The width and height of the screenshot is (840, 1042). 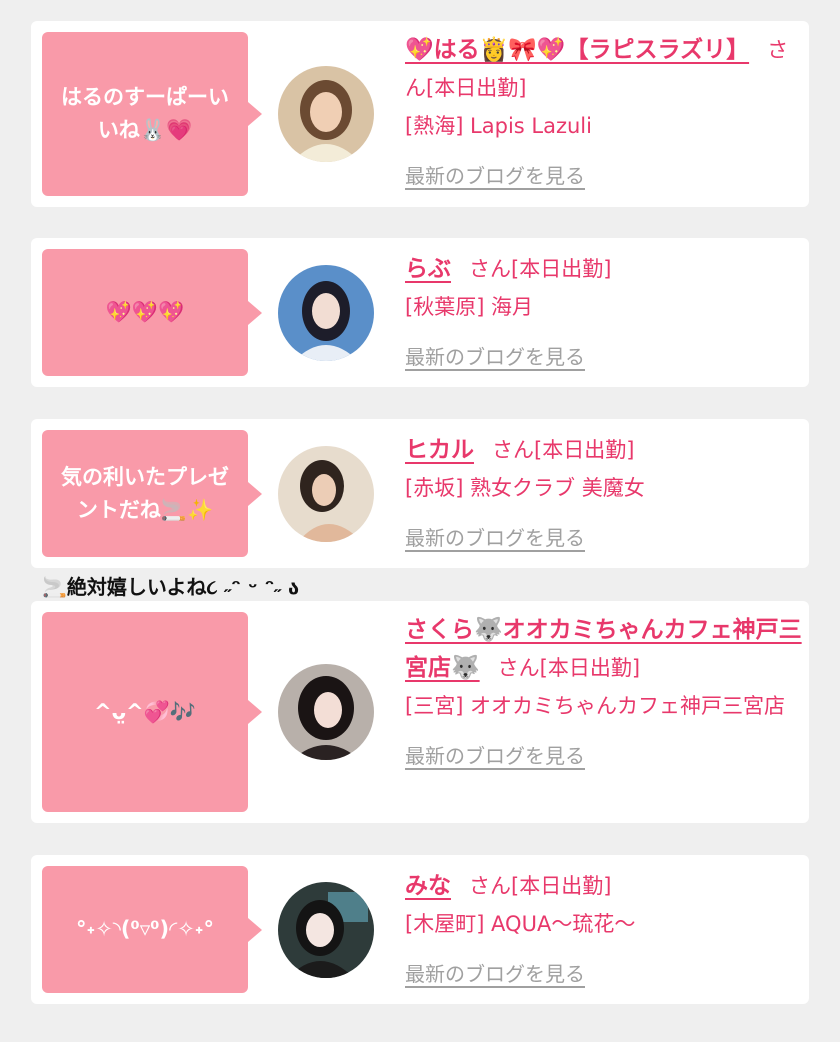 I want to click on shop-name: [赤坂] 熟女クラブ 美魔女, so click(x=525, y=488).